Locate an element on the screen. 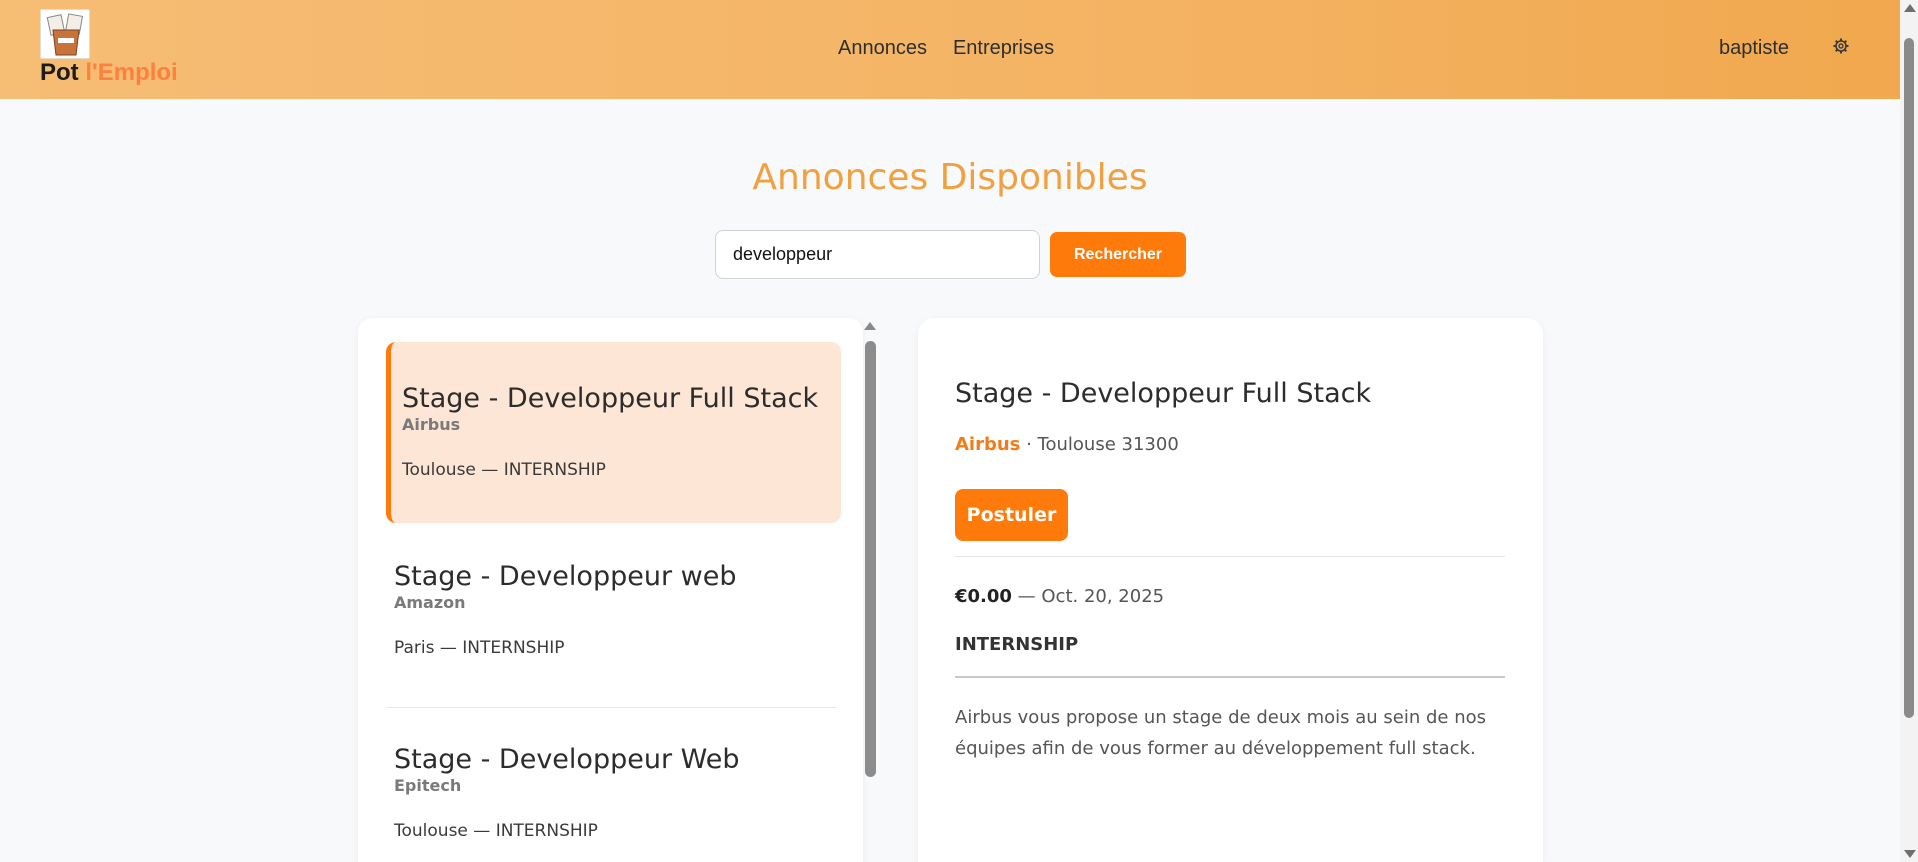 This screenshot has width=1918, height=862. nav-annonces: Annonces is located at coordinates (882, 48).